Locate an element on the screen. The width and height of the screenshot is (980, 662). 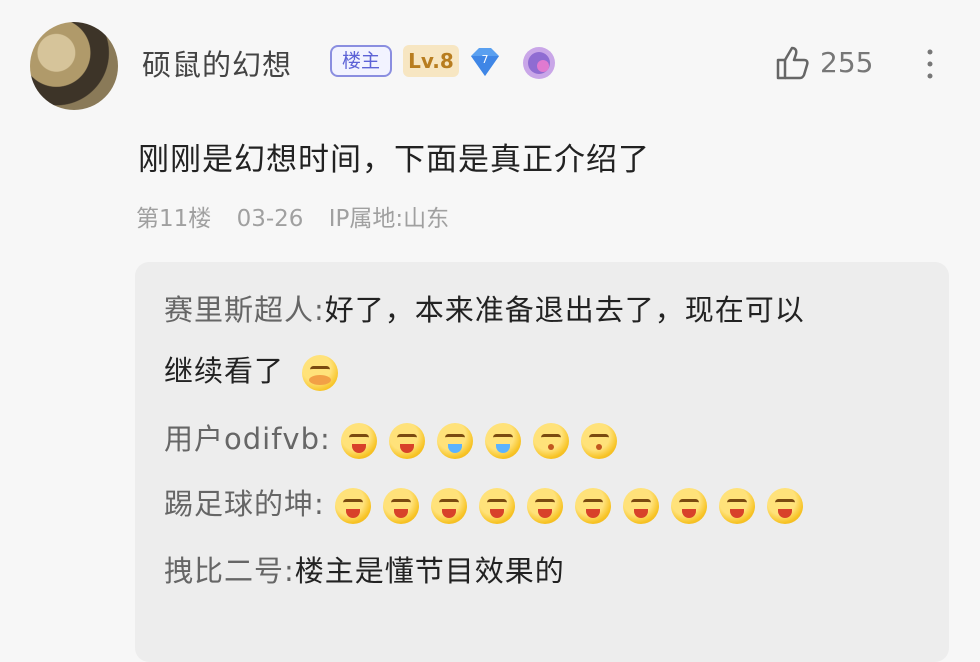
reply-item-continuation: 继续看了 is located at coordinates (251, 369).